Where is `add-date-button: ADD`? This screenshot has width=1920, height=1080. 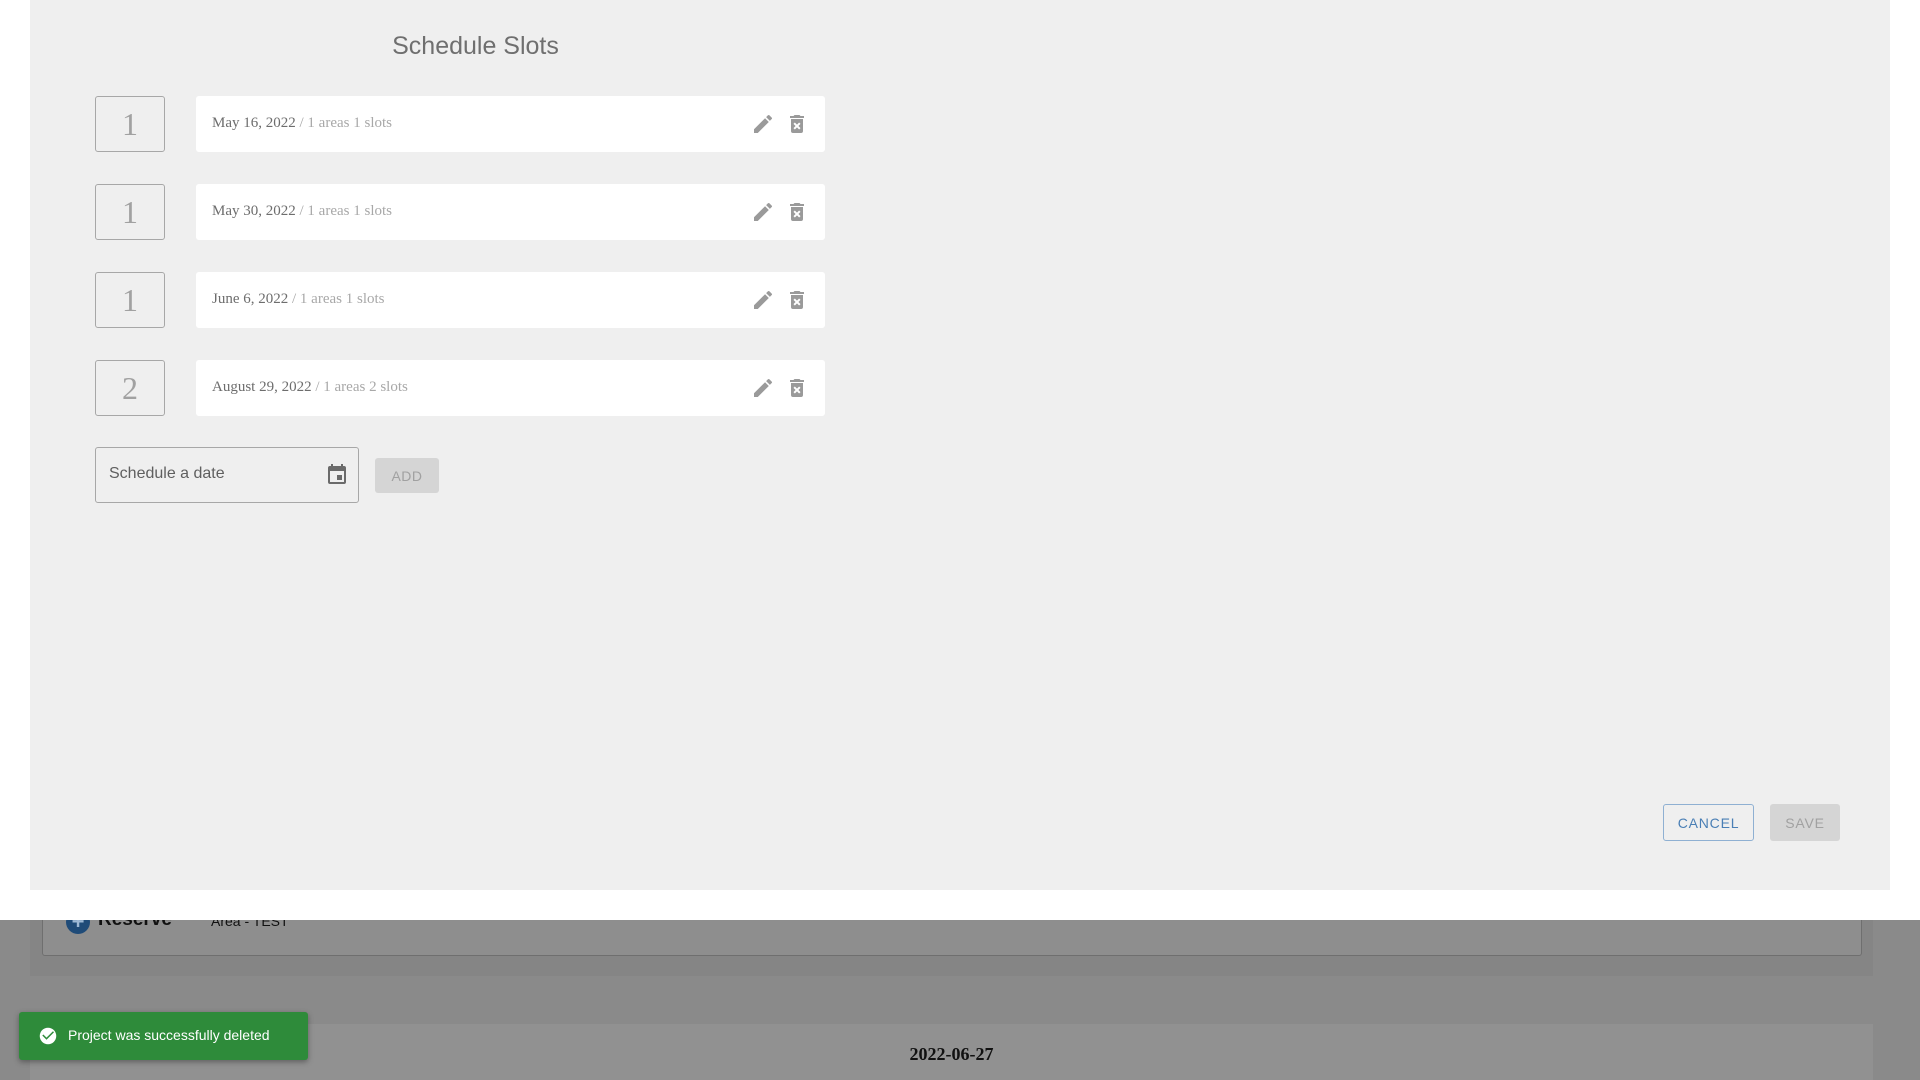 add-date-button: ADD is located at coordinates (407, 475).